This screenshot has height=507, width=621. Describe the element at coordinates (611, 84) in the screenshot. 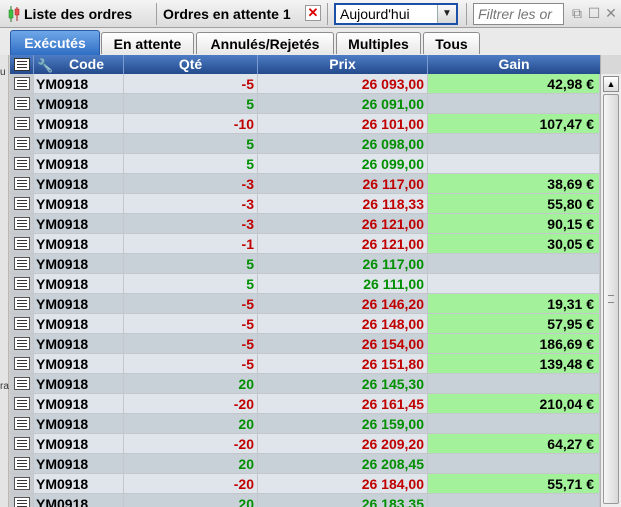

I see `scroll-up-icon: ▲` at that location.